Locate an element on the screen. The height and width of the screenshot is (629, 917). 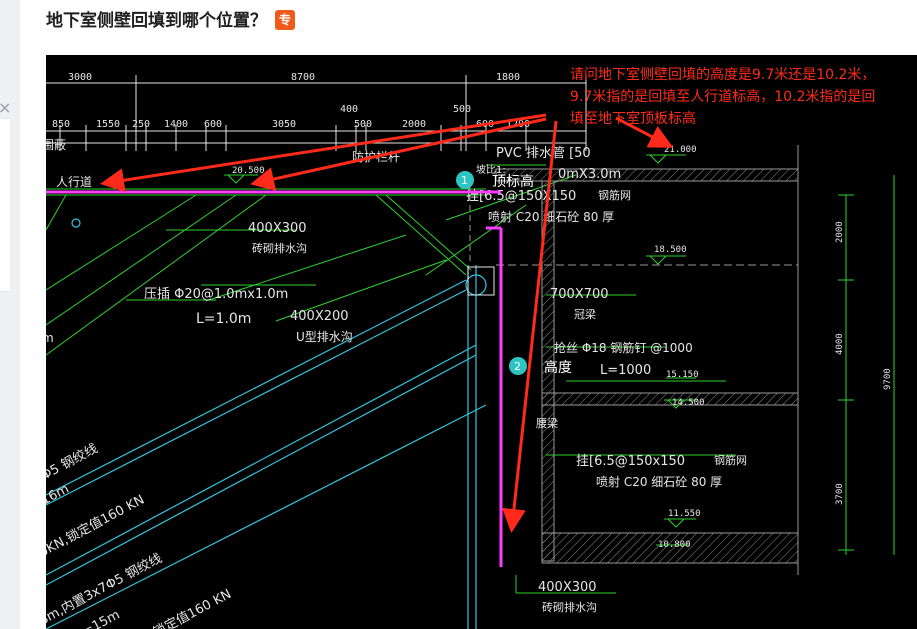
top-dimensions is located at coordinates (316, 113).